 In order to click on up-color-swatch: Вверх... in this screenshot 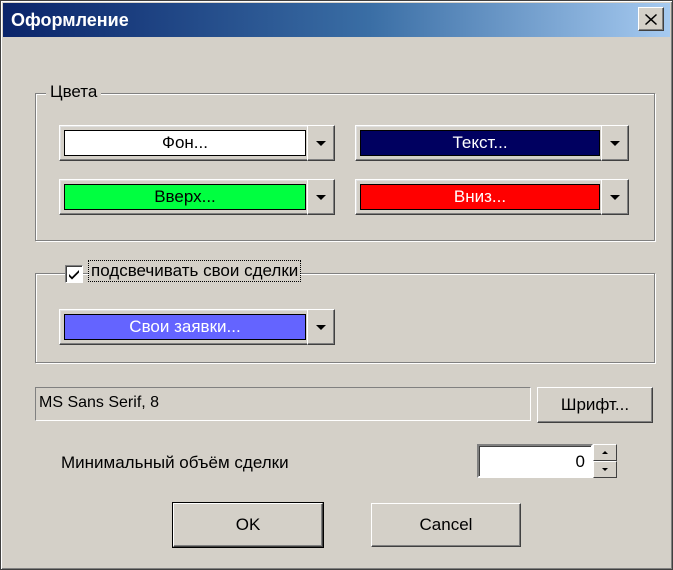, I will do `click(185, 197)`.